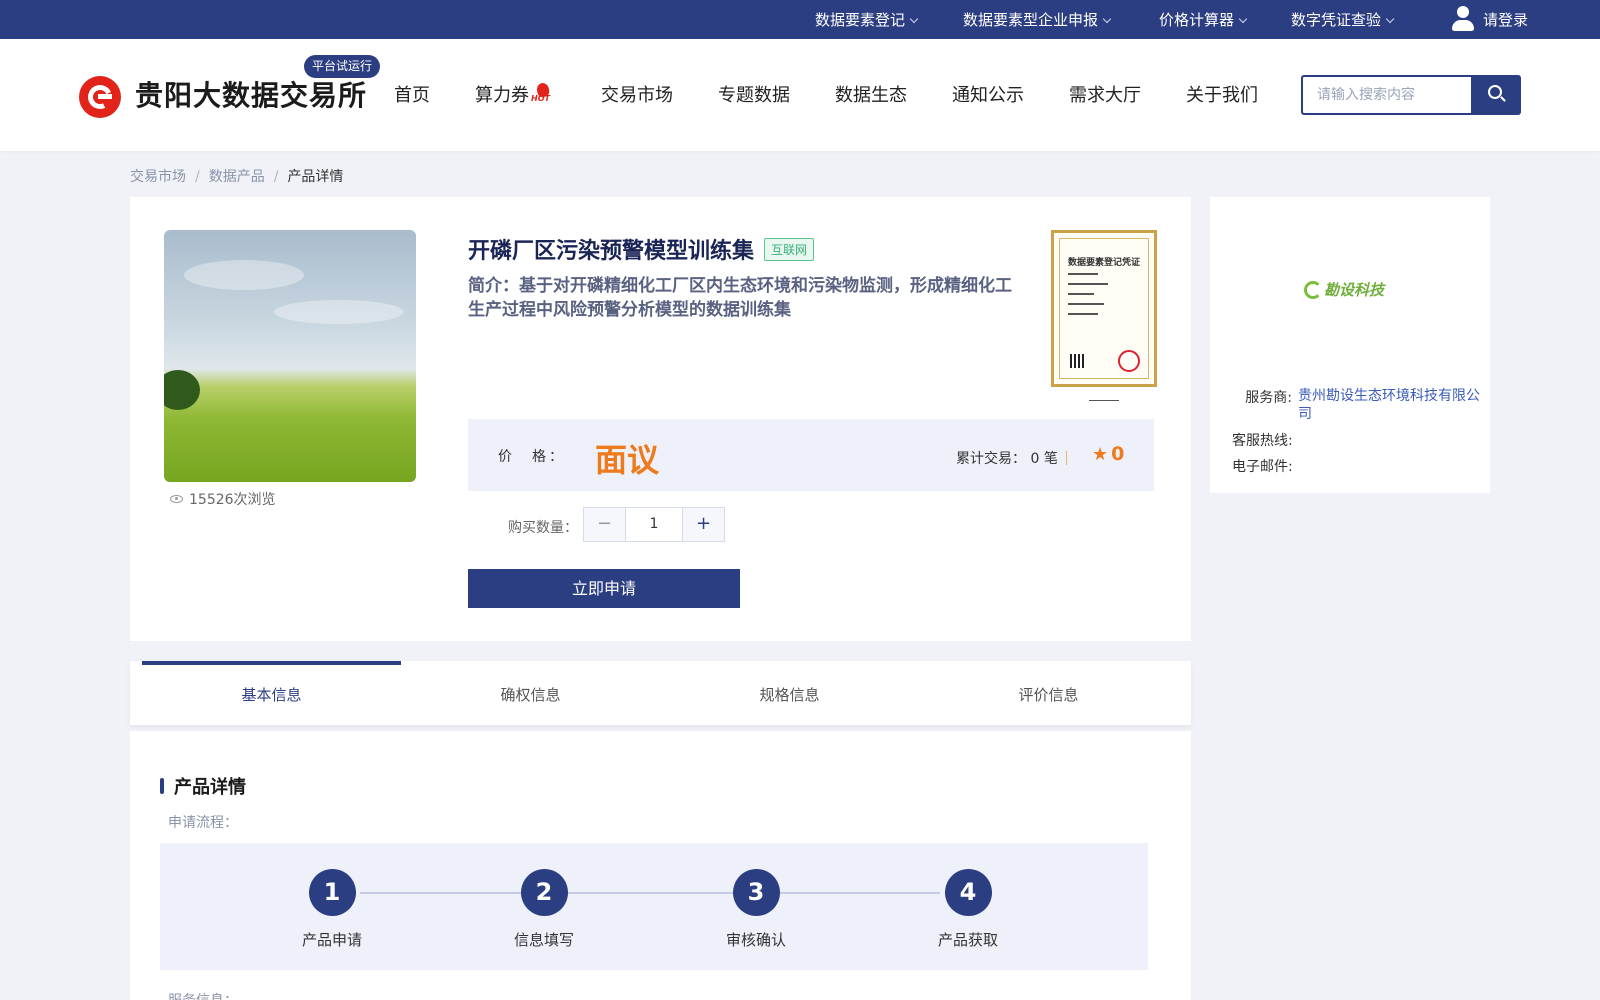  I want to click on breadcrumb-current: 产品详情, so click(315, 177).